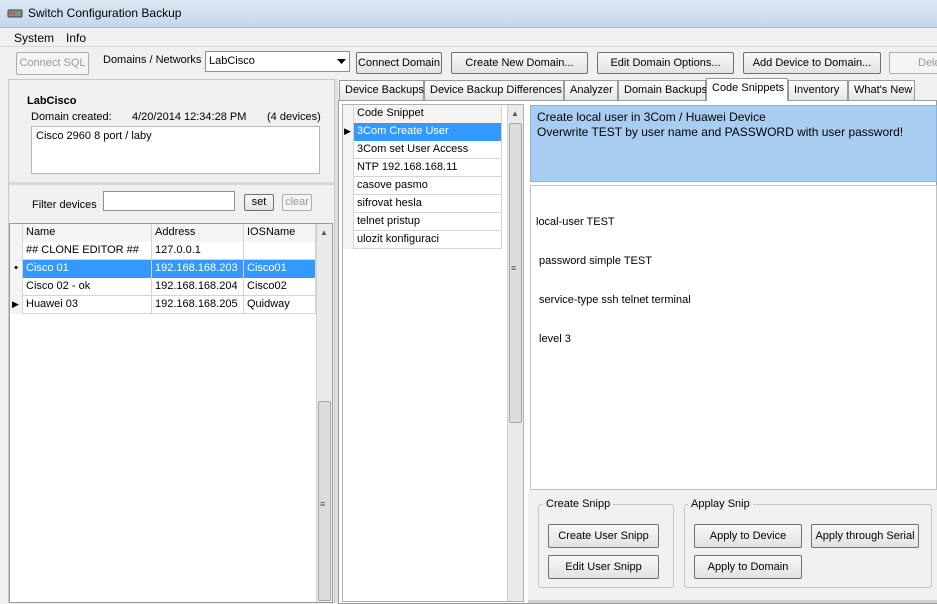  Describe the element at coordinates (87, 269) in the screenshot. I see `device-name: Cisco 01` at that location.